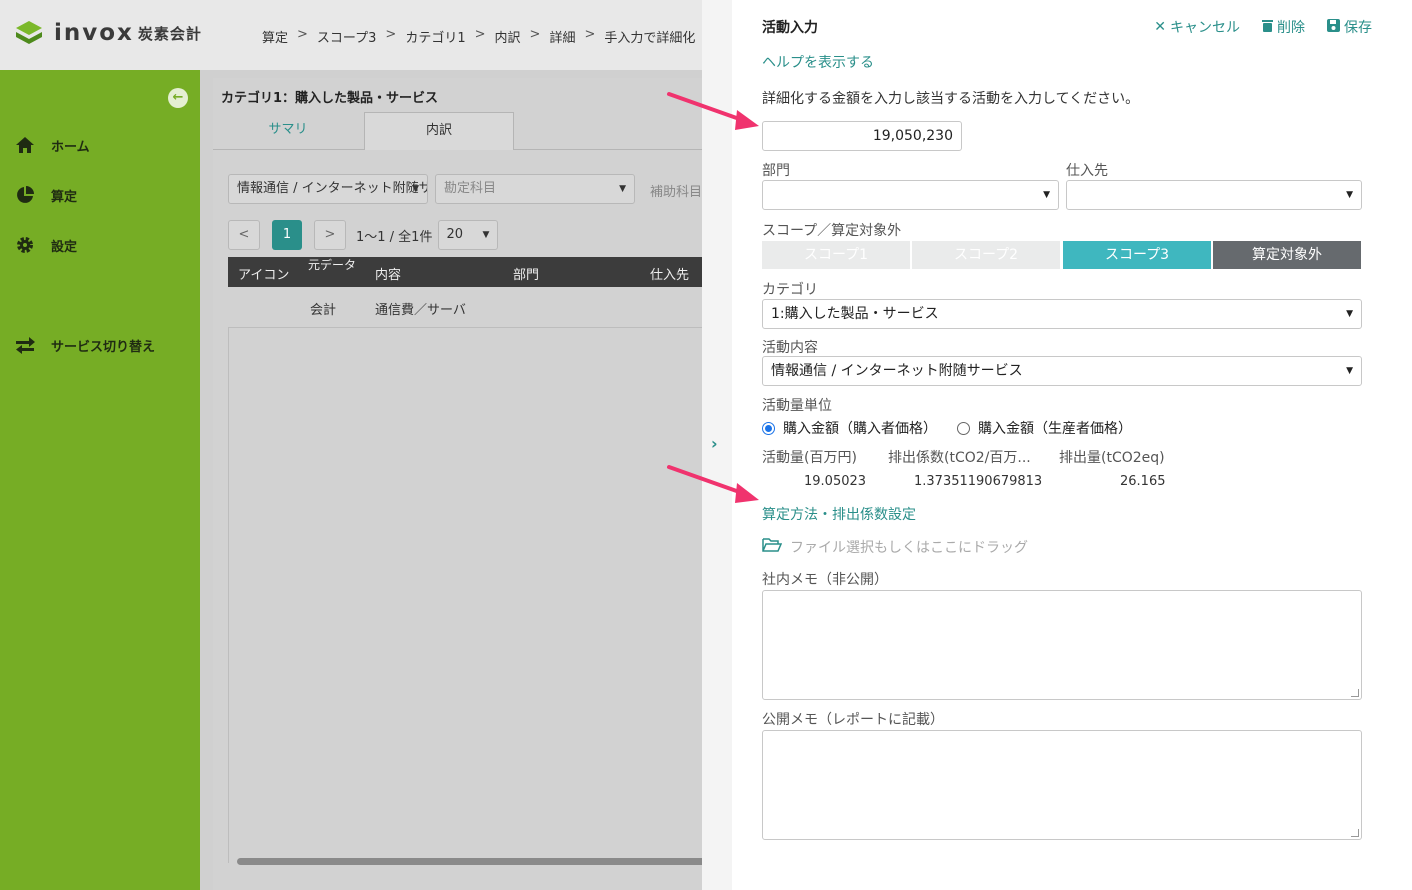 This screenshot has height=890, width=1412. What do you see at coordinates (895, 547) in the screenshot?
I see `file-drop-zone: ファイル選択もしくはここにドラッグ` at bounding box center [895, 547].